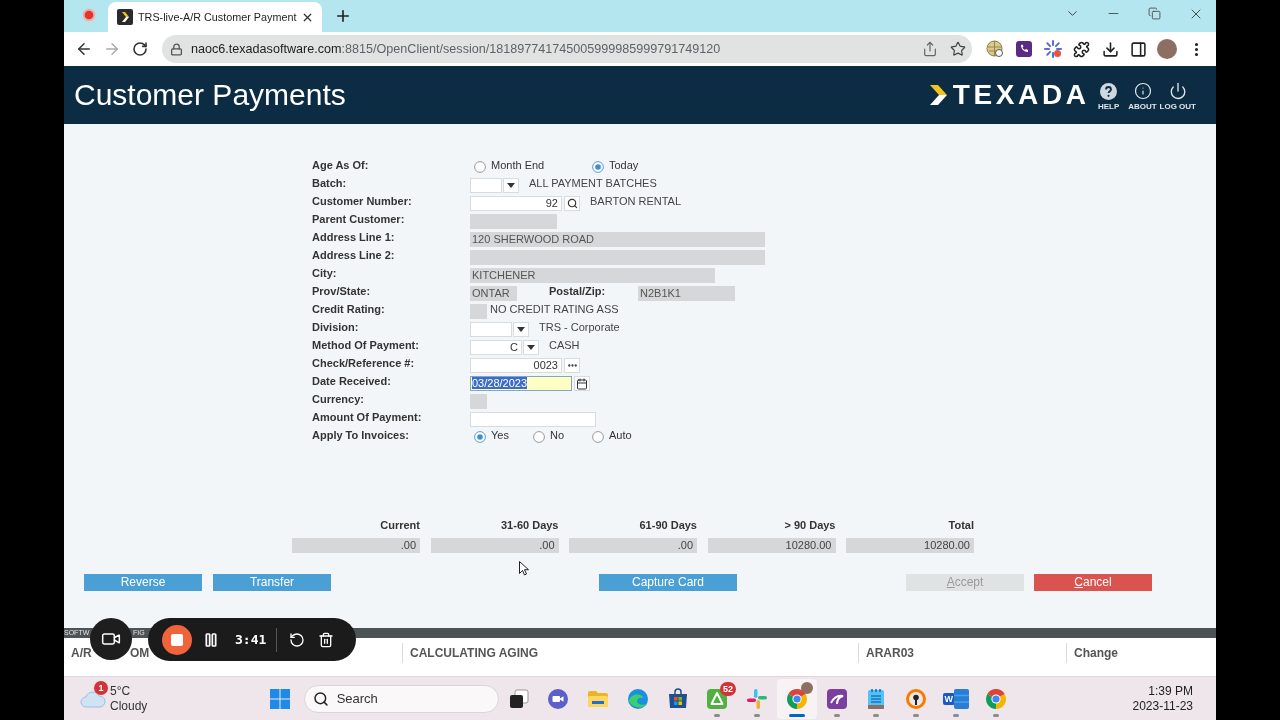 Image resolution: width=1280 pixels, height=720 pixels. I want to click on power-icon, so click(1177, 91).